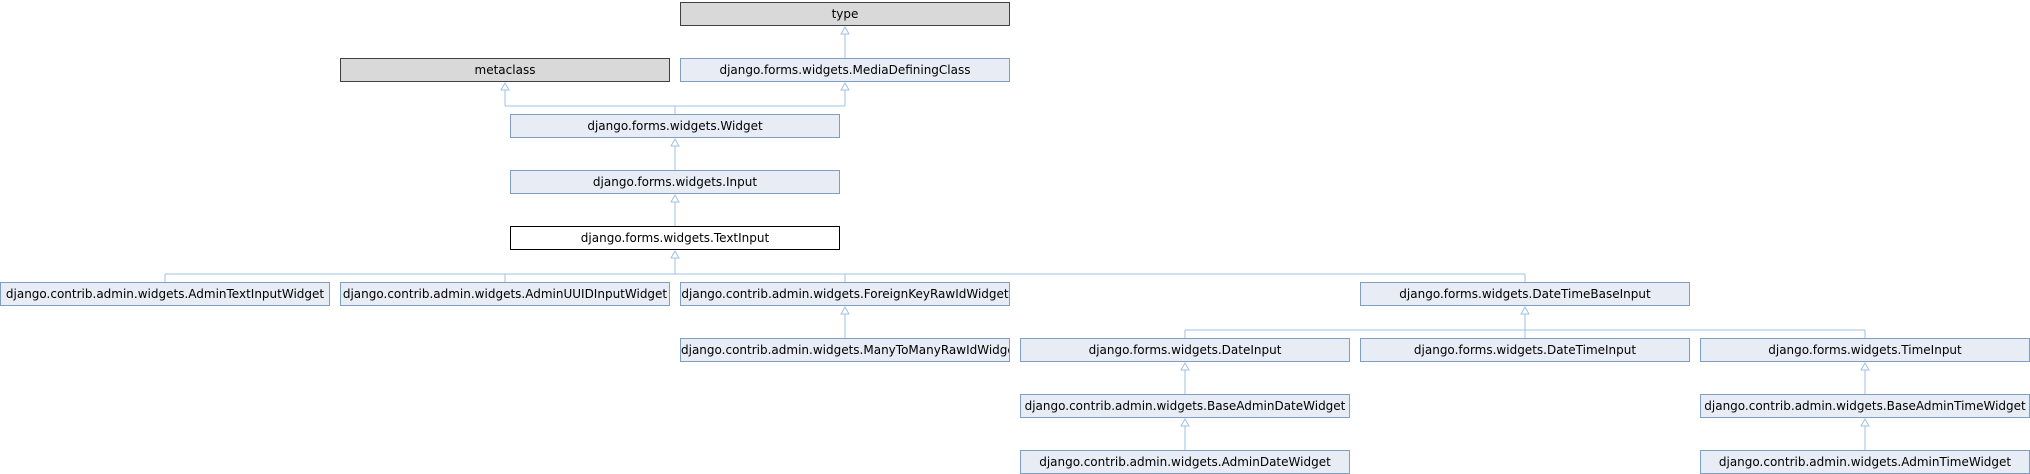 Image resolution: width=2030 pixels, height=474 pixels. I want to click on node-type: type, so click(845, 14).